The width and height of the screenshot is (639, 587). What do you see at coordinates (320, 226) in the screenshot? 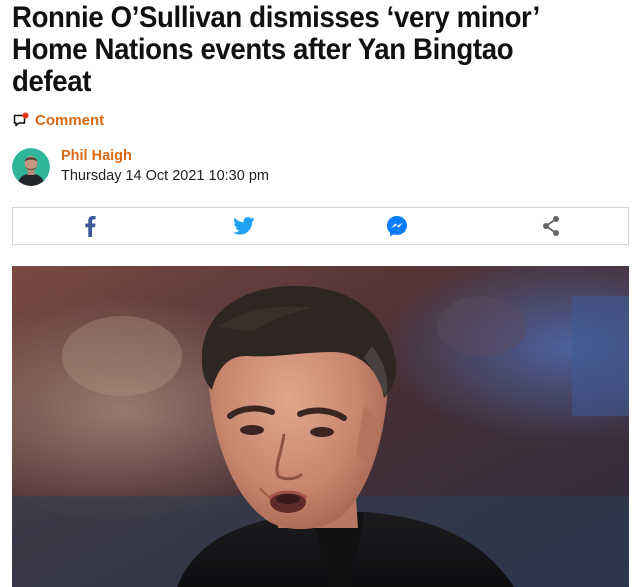
I see `share-bar` at bounding box center [320, 226].